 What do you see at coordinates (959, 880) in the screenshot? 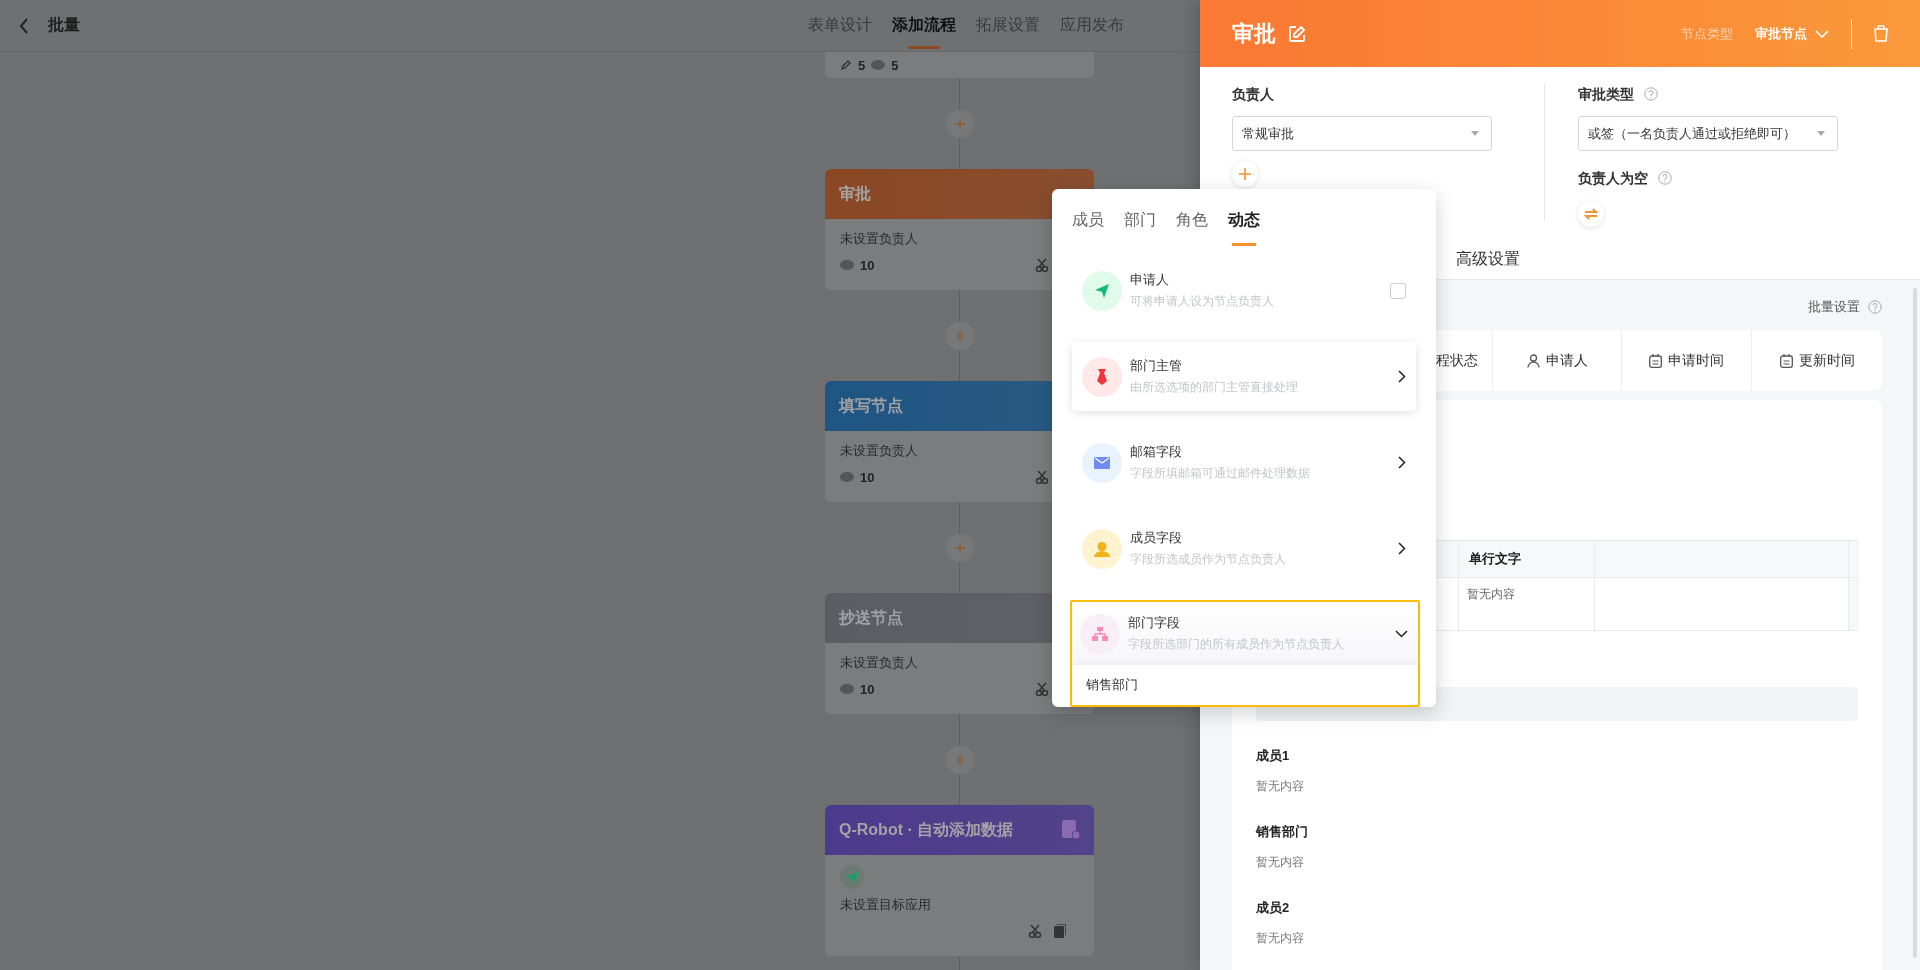
I see `node-card: Q-Robot · 自动添加数据 未设置目标应用` at bounding box center [959, 880].